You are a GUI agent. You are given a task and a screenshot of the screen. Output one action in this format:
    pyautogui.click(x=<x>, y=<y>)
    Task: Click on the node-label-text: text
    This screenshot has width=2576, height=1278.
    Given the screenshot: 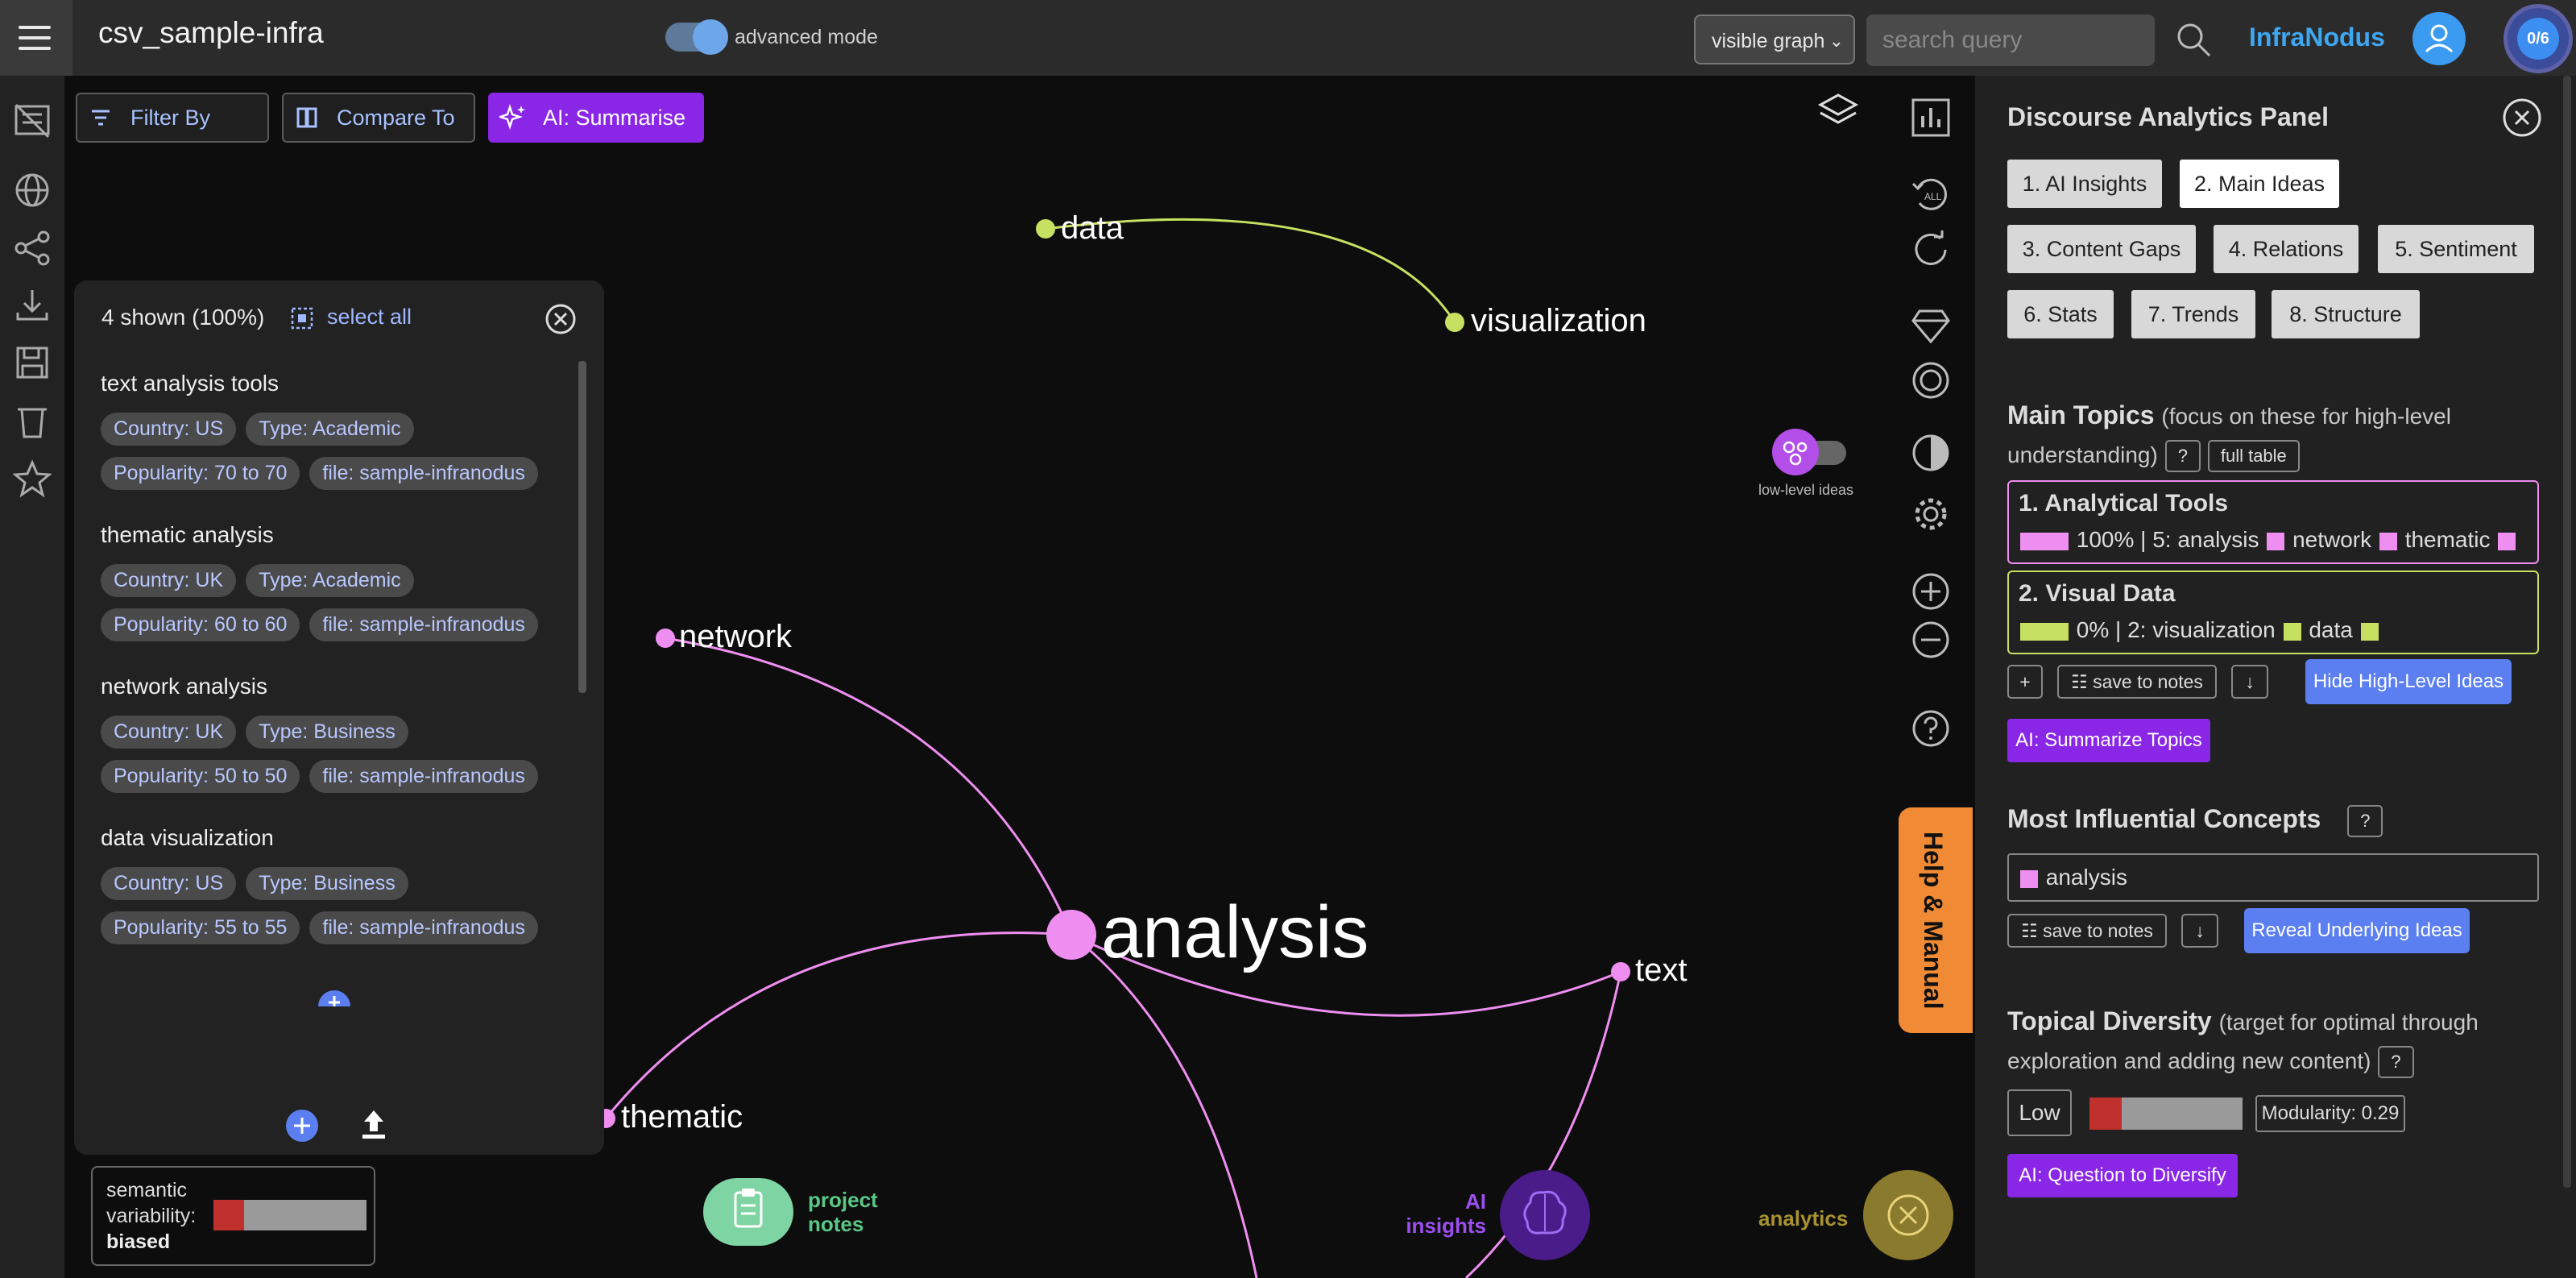 What is the action you would take?
    pyautogui.click(x=1661, y=970)
    